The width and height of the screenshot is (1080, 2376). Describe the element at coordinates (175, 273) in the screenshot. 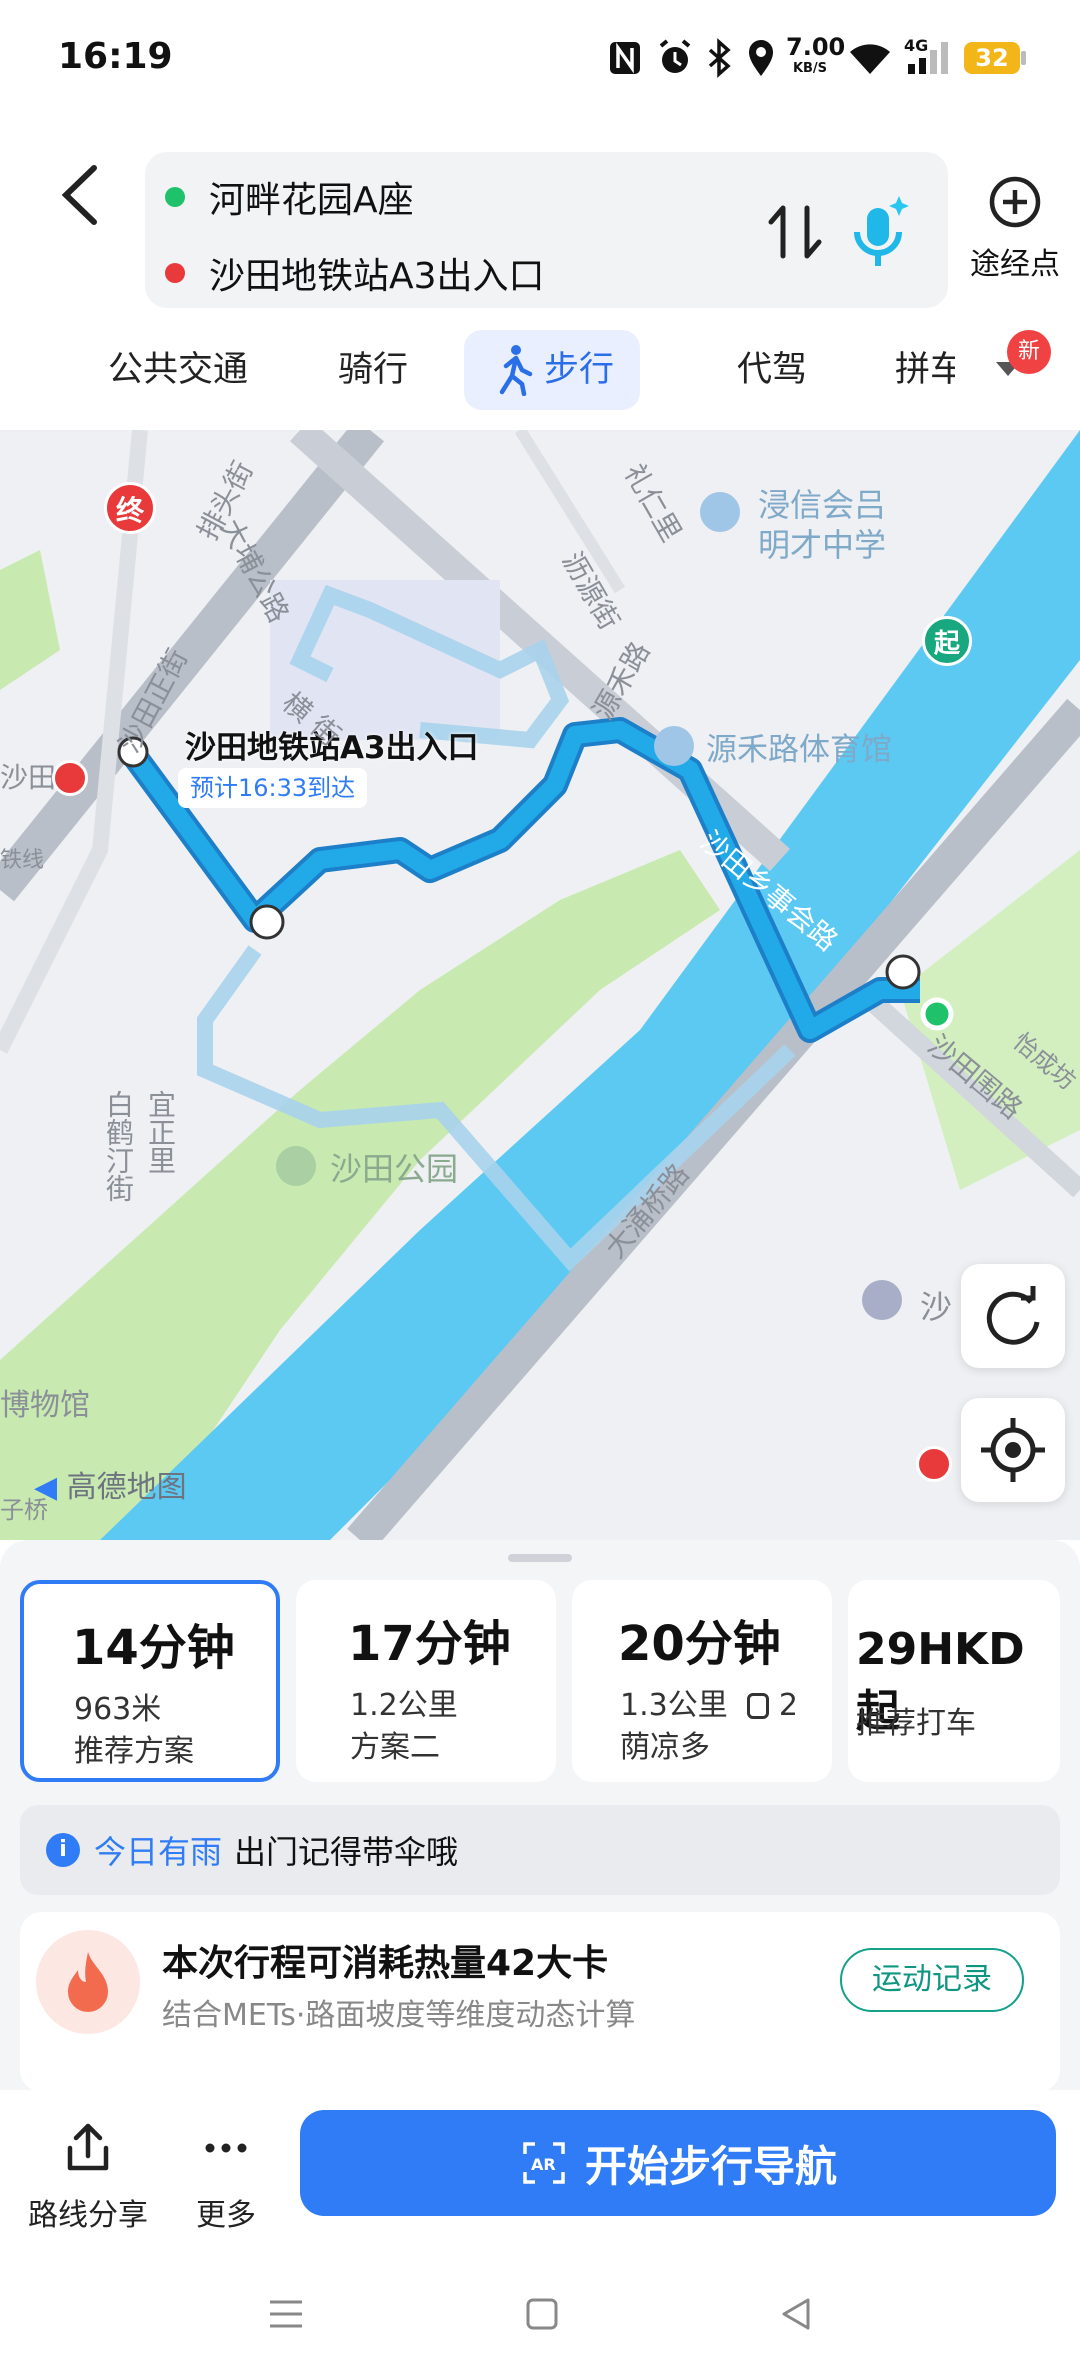

I see `destination-dot-icon` at that location.